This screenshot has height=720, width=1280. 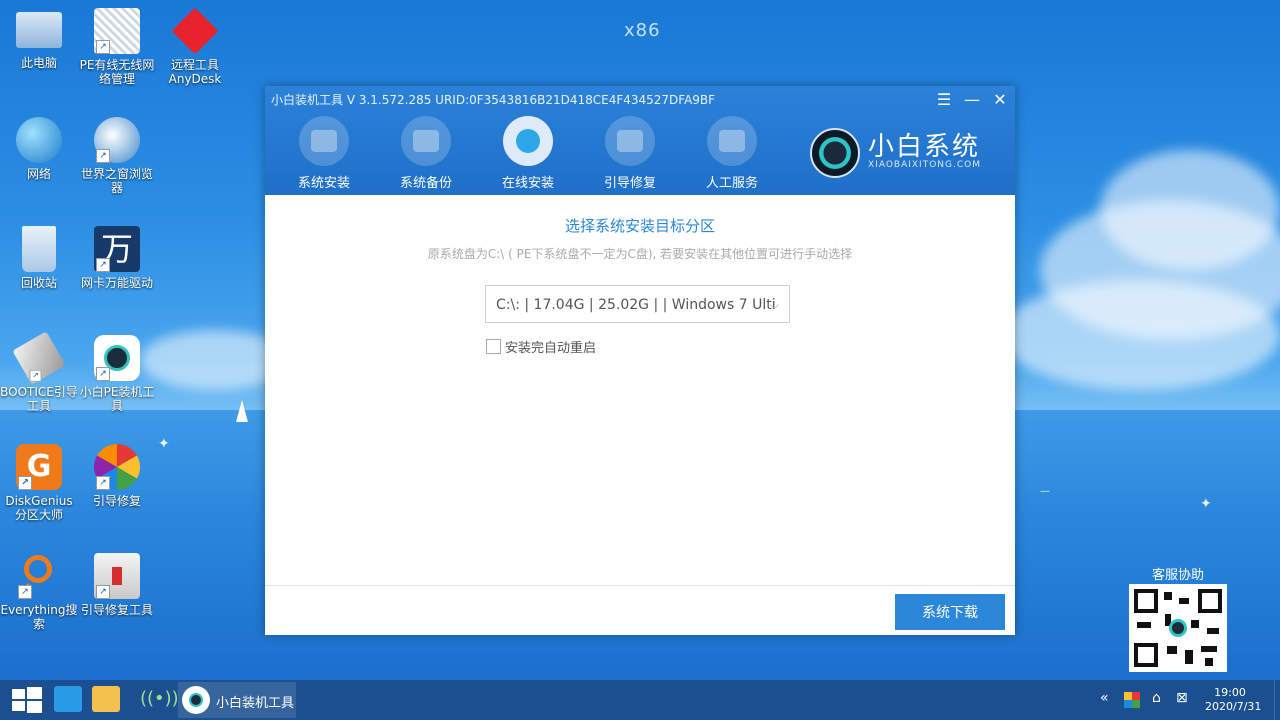 I want to click on folder-icon, so click(x=106, y=699).